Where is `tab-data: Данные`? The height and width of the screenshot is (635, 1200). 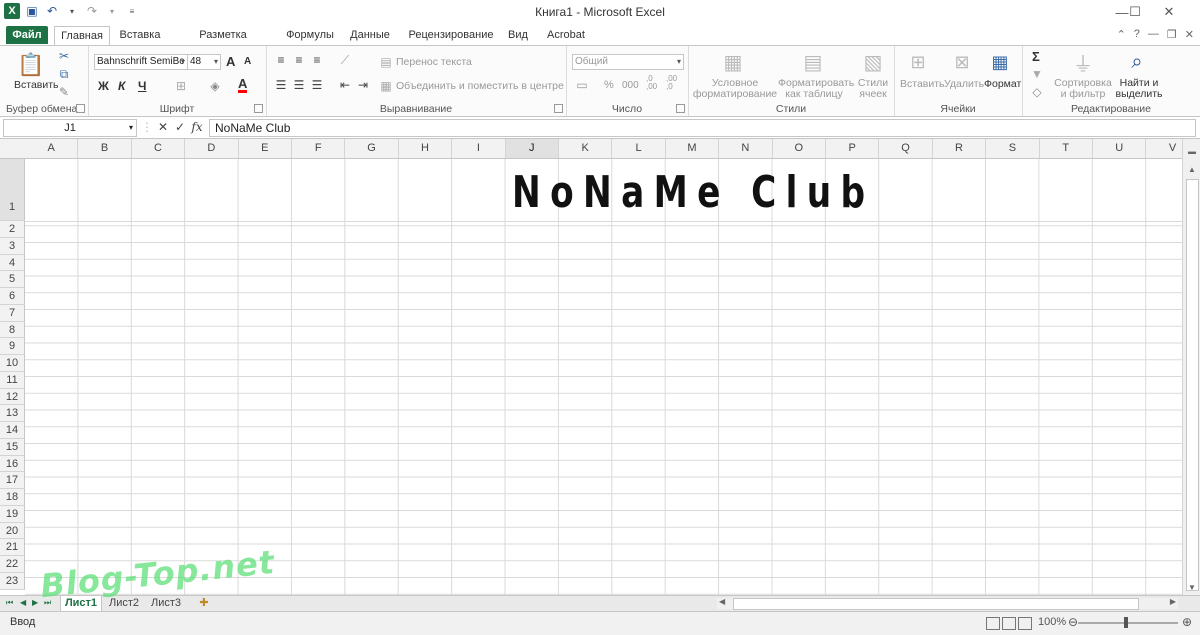
tab-data: Данные is located at coordinates (370, 35).